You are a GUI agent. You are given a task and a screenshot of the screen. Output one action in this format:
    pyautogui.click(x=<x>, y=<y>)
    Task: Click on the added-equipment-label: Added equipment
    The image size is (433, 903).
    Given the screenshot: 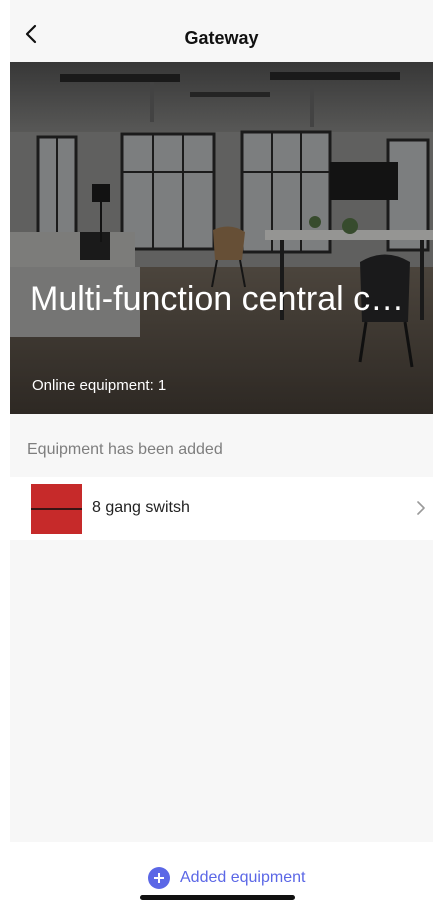 What is the action you would take?
    pyautogui.click(x=243, y=877)
    